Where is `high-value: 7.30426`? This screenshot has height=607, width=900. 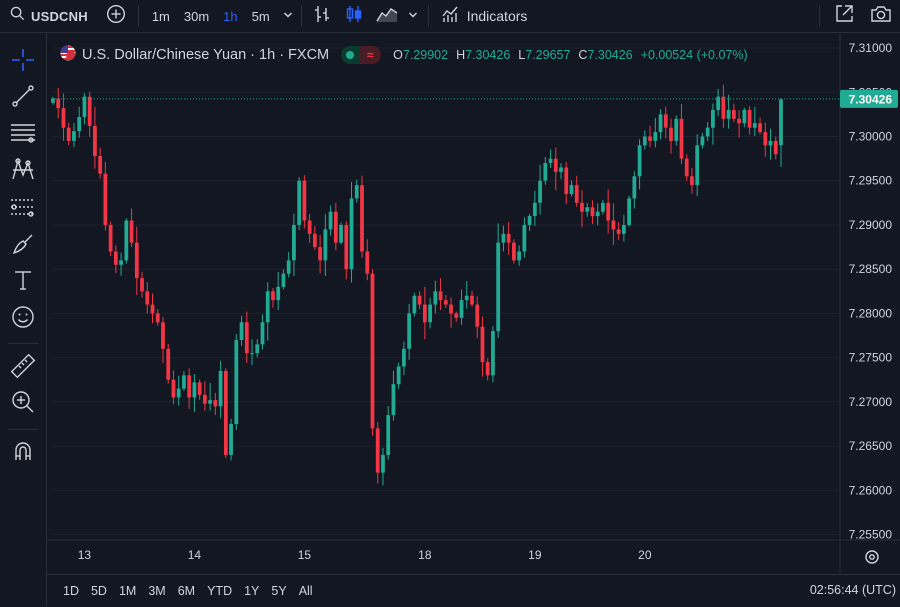 high-value: 7.30426 is located at coordinates (488, 55).